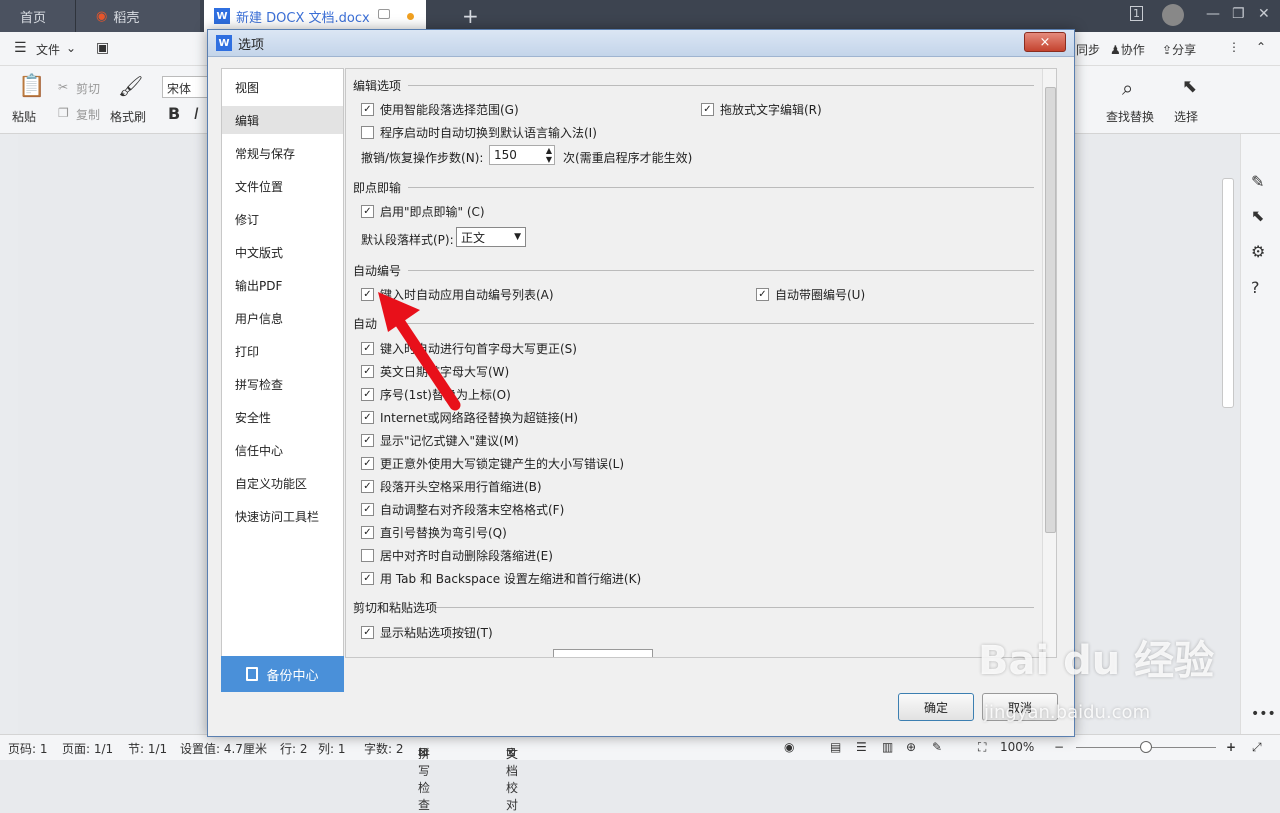 The height and width of the screenshot is (813, 1280). What do you see at coordinates (1067, 712) in the screenshot?
I see `baidu-watermark-url: jingyan.baidu.com` at bounding box center [1067, 712].